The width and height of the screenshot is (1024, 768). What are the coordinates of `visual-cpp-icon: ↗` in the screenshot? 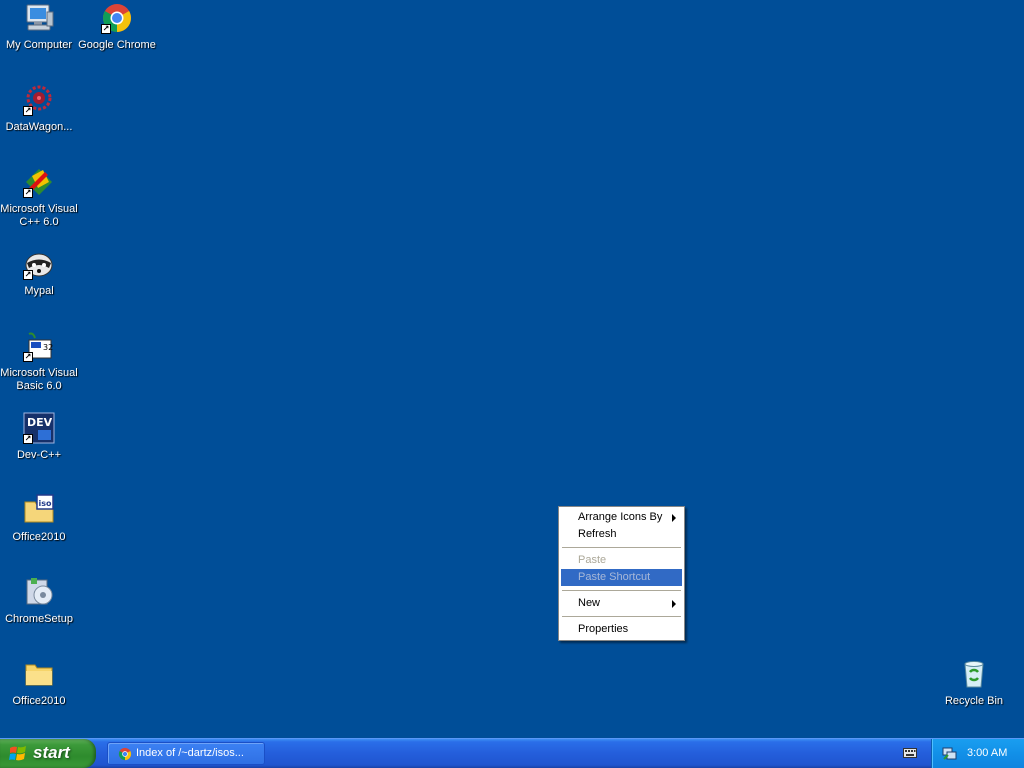 It's located at (39, 182).